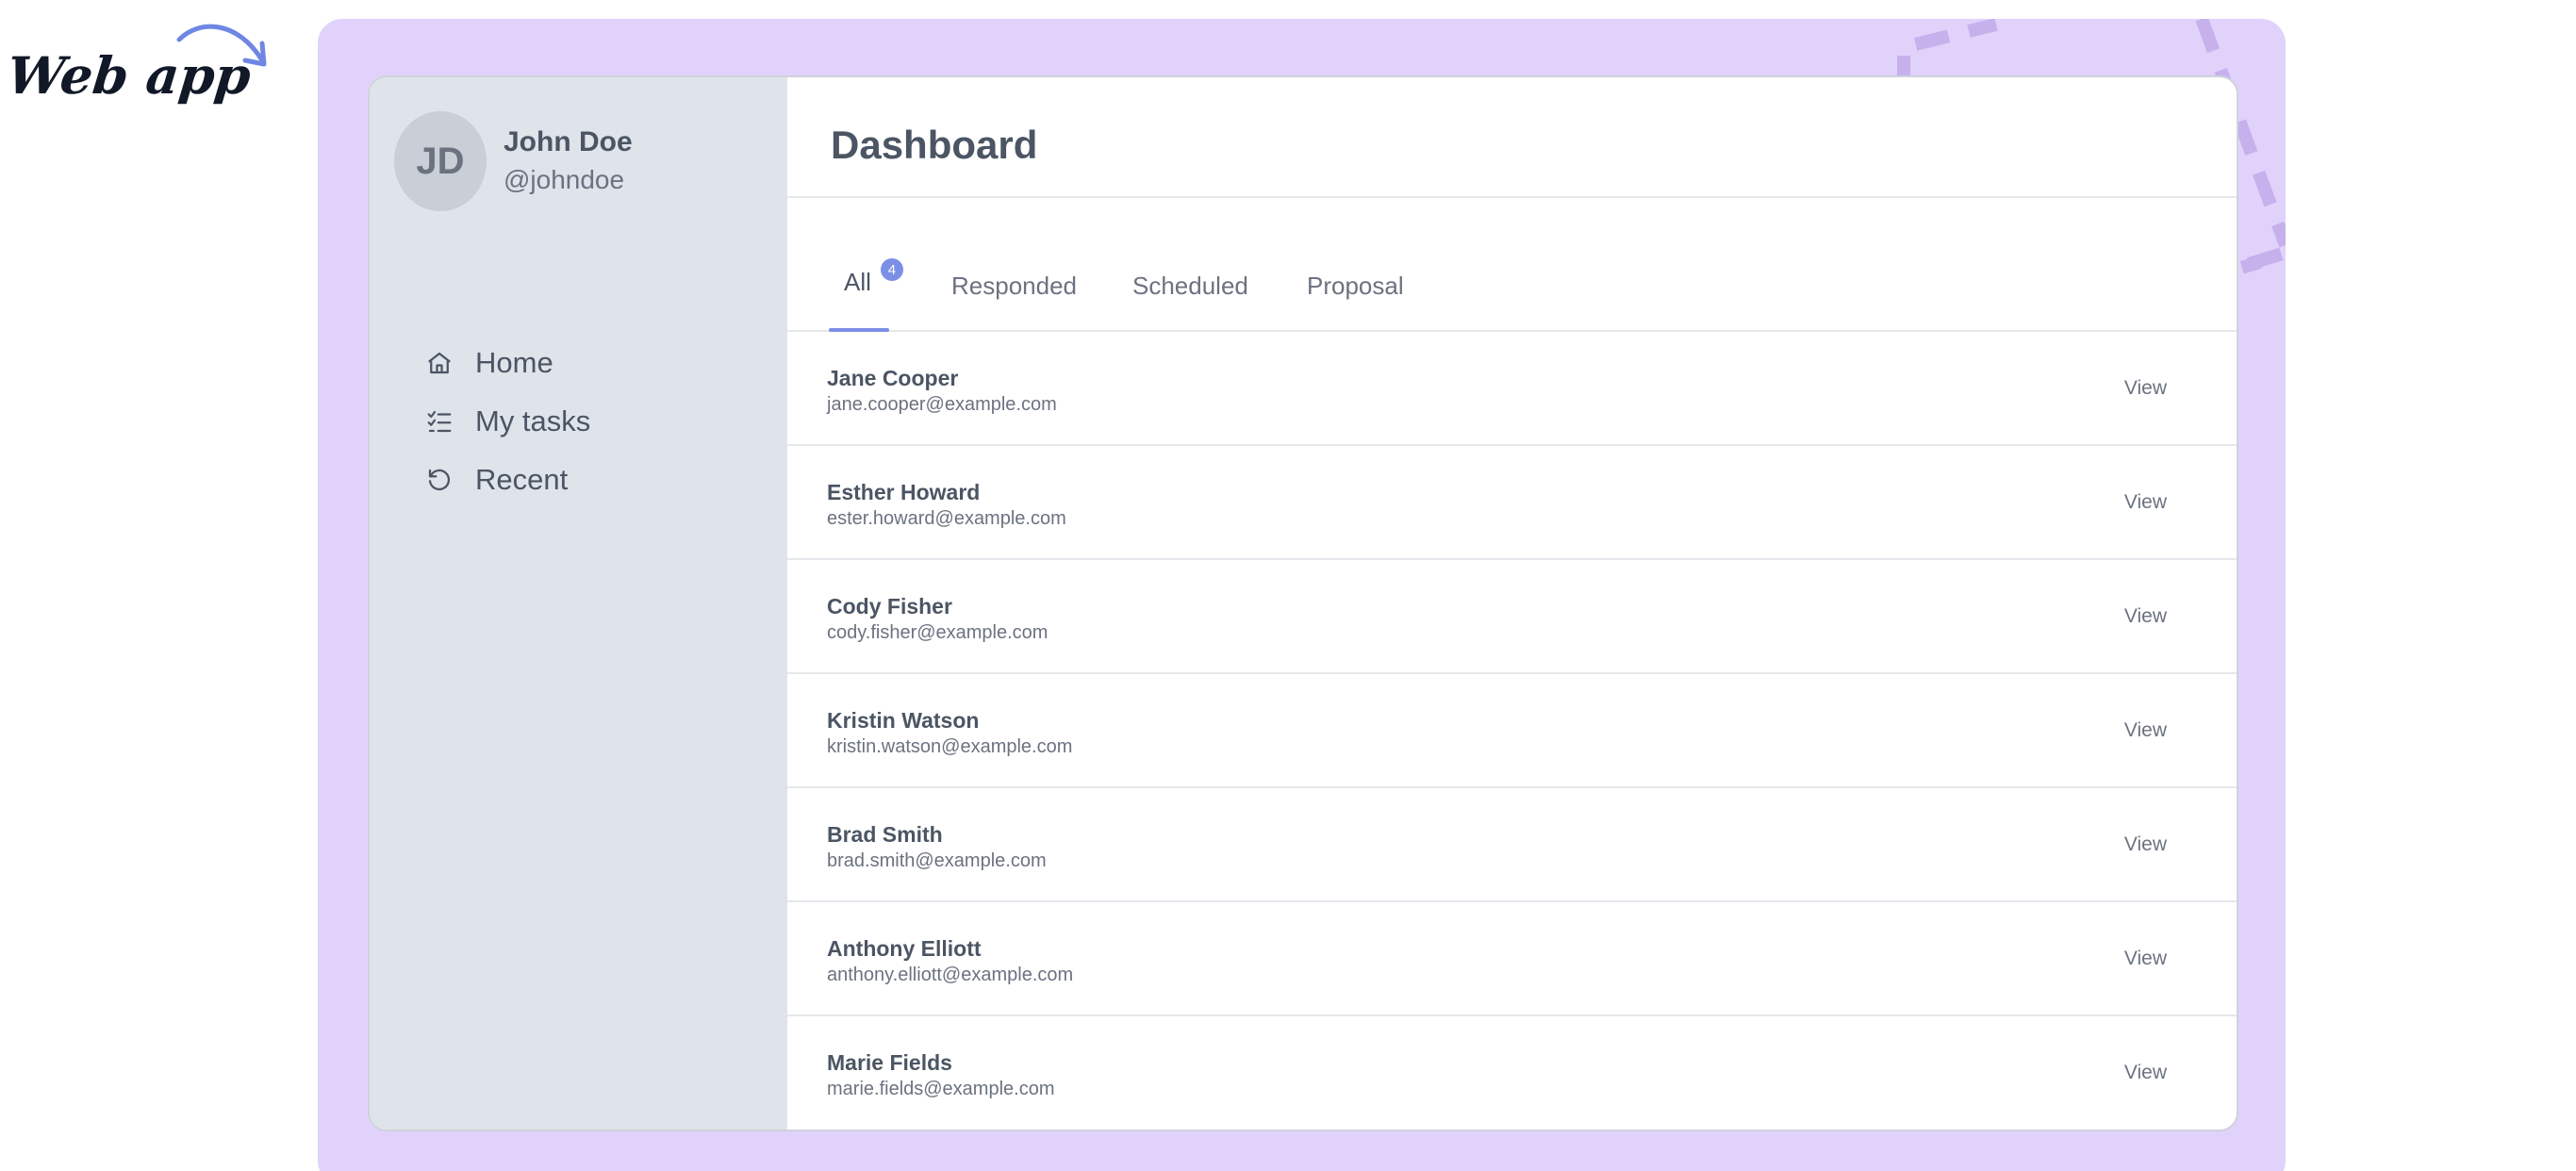 The height and width of the screenshot is (1171, 2576). Describe the element at coordinates (439, 480) in the screenshot. I see `history-icon` at that location.